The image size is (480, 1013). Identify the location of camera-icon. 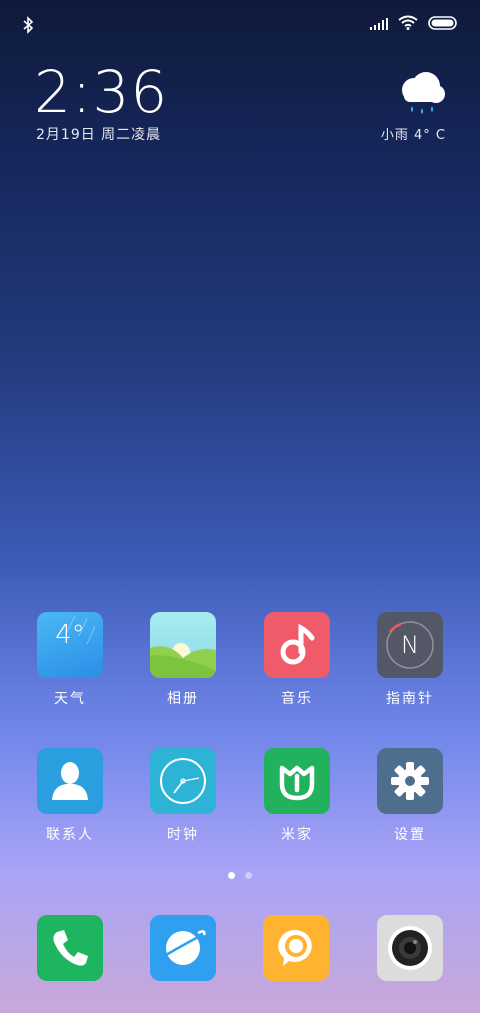
(410, 955).